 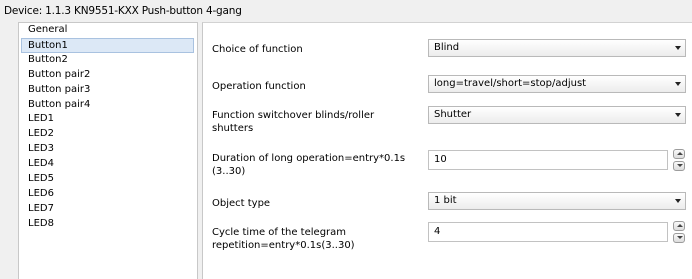 What do you see at coordinates (437, 231) in the screenshot?
I see `cycle-time-value: 4` at bounding box center [437, 231].